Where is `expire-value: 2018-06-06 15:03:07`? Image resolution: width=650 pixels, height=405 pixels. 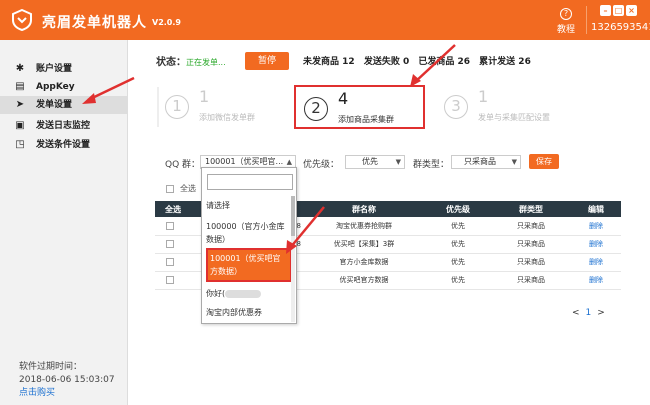 expire-value: 2018-06-06 15:03:07 is located at coordinates (67, 380).